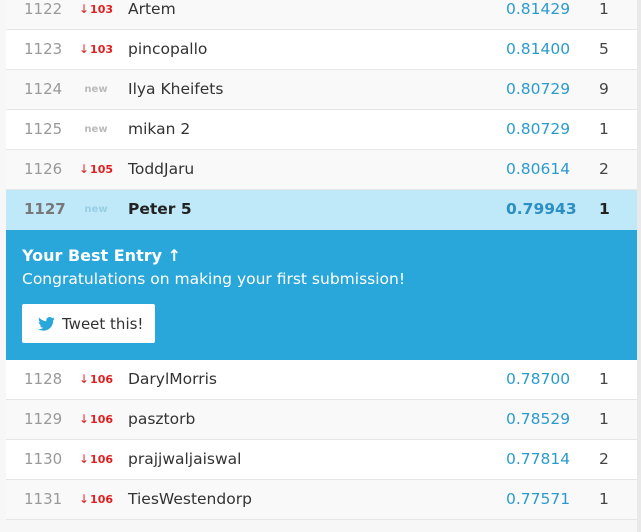  Describe the element at coordinates (538, 169) in the screenshot. I see `score: 0.80614` at that location.